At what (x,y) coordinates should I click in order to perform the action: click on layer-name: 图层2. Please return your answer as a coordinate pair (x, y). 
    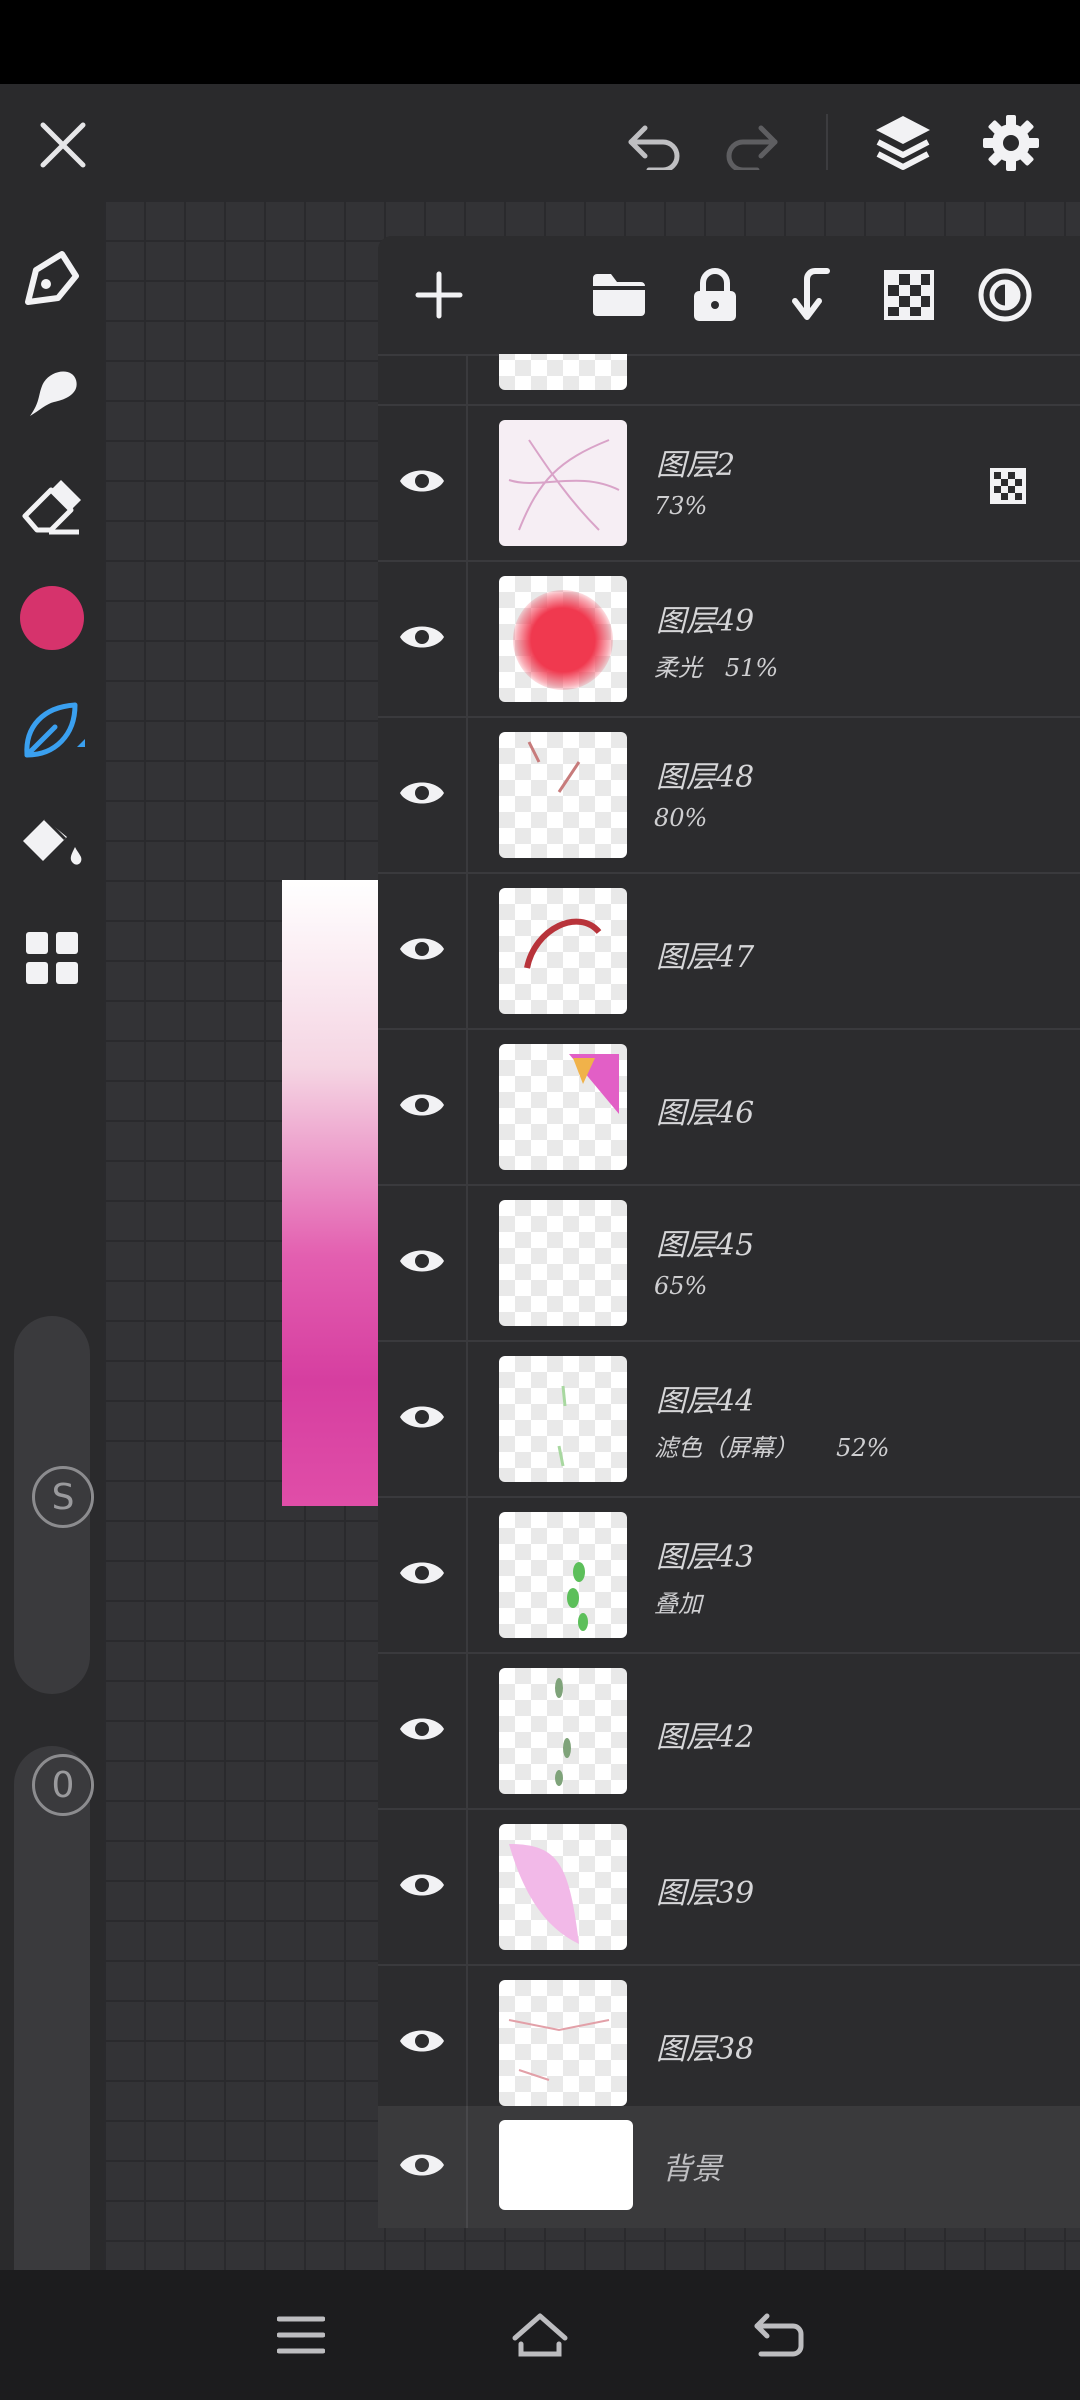
    Looking at the image, I should click on (696, 465).